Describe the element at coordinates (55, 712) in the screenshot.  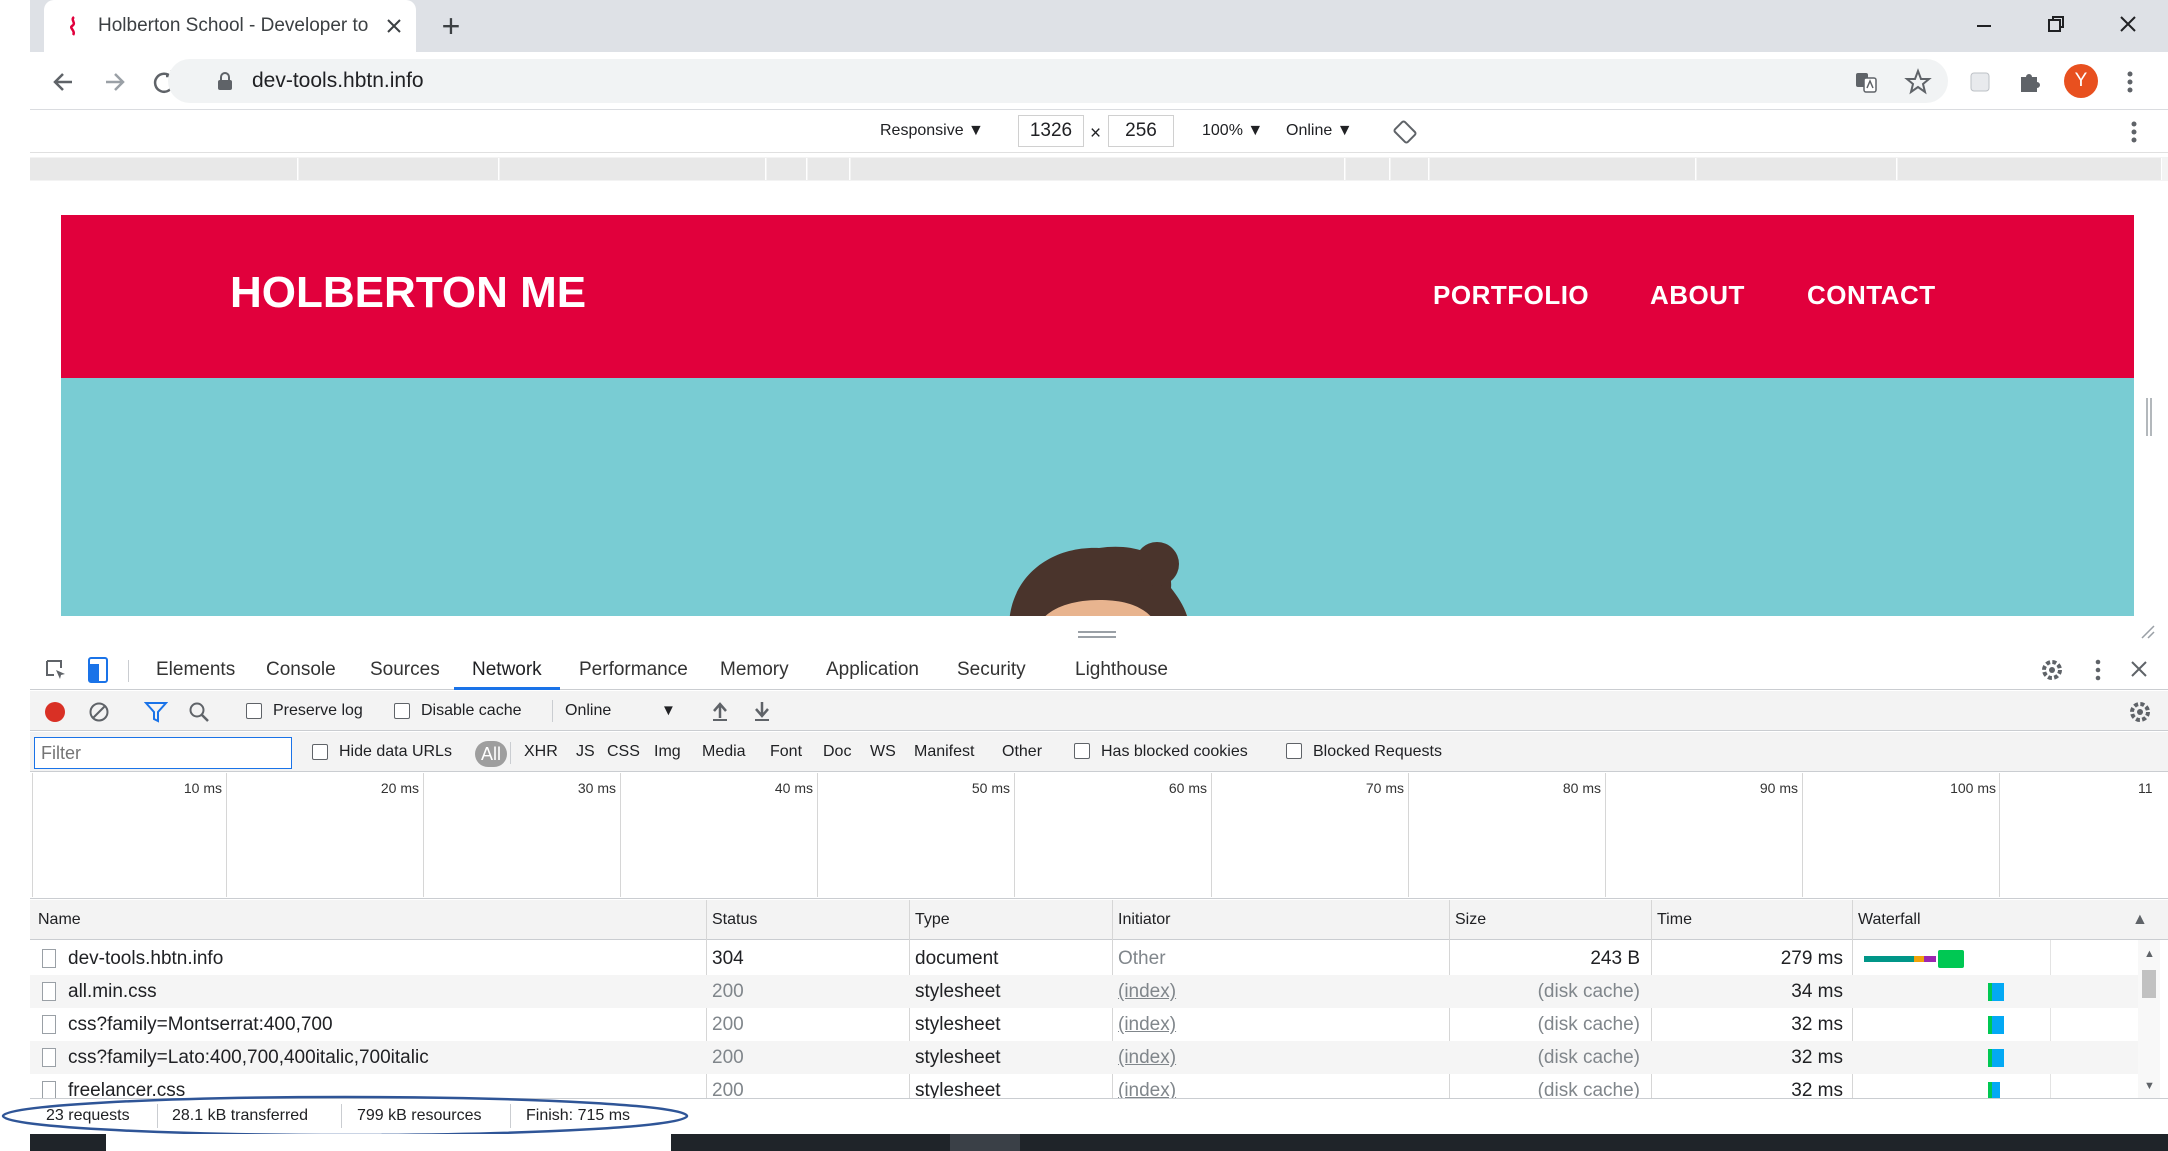
I see `record-icon` at that location.